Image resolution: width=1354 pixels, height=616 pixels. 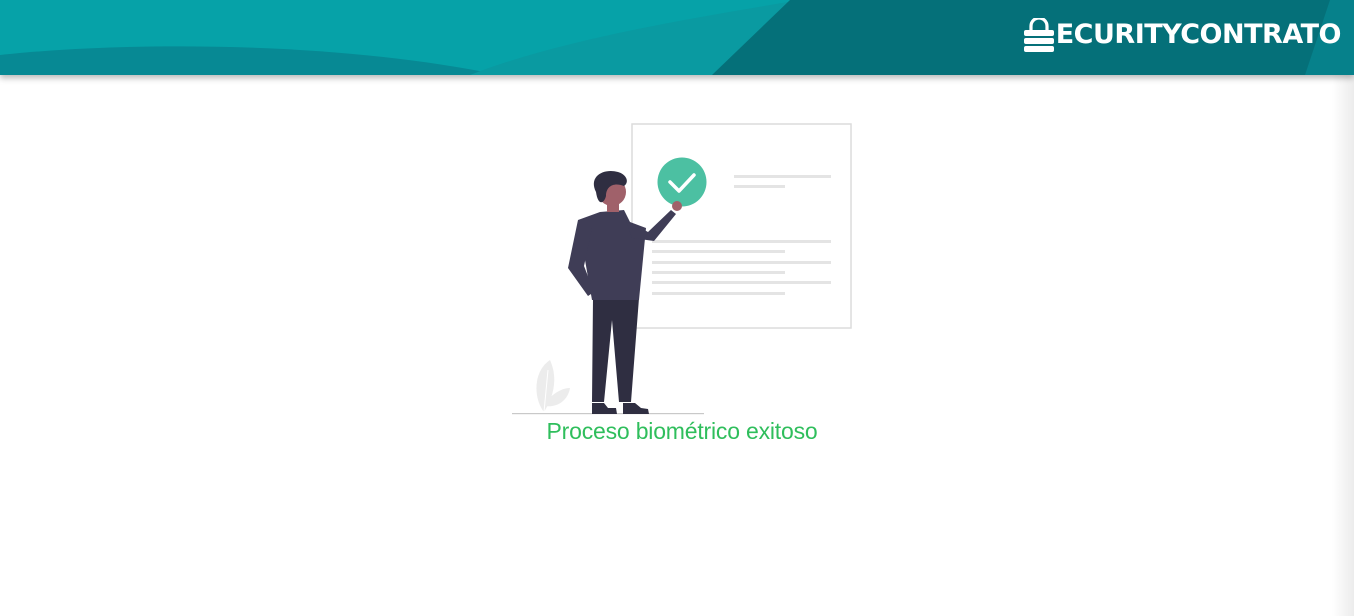 I want to click on padlock-s-icon, so click(x=1039, y=34).